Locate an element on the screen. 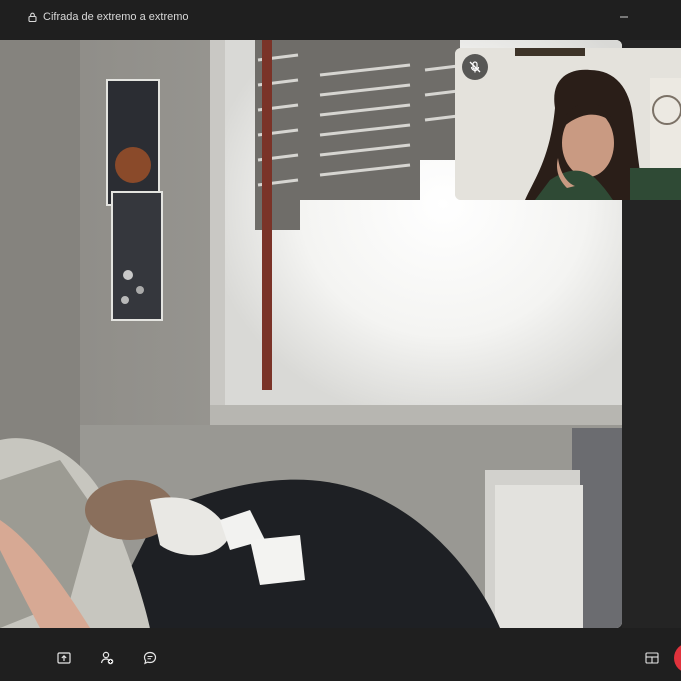 This screenshot has width=681, height=681. chat-button is located at coordinates (150, 658).